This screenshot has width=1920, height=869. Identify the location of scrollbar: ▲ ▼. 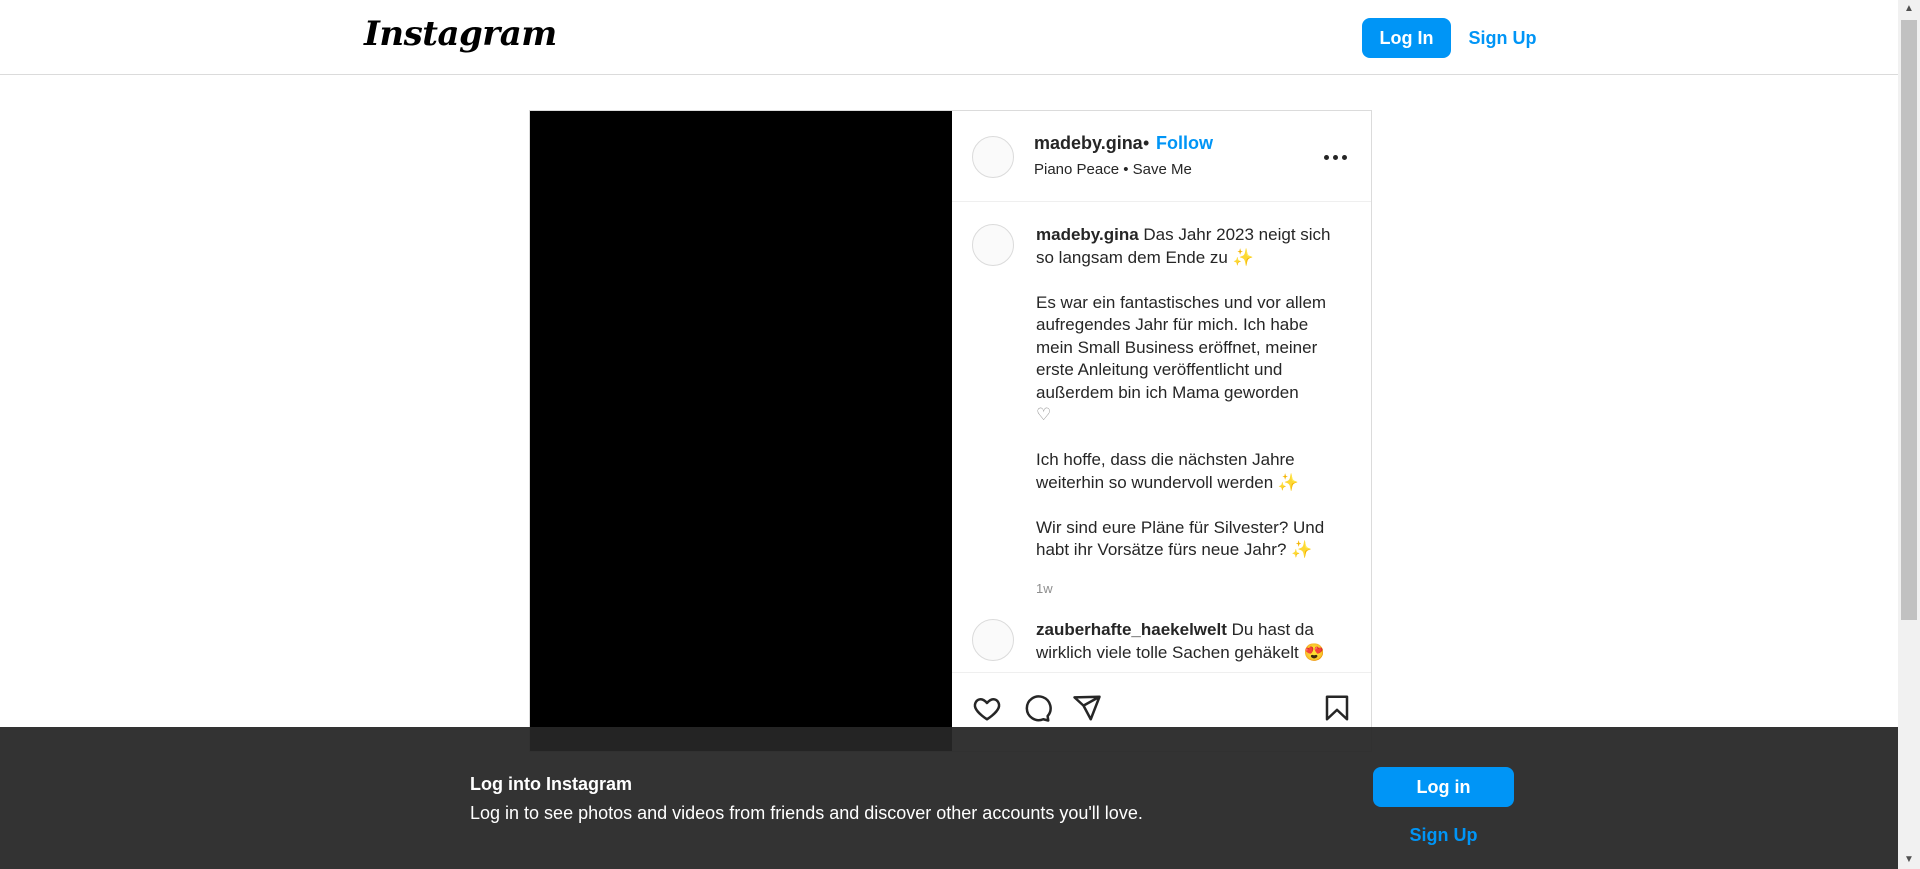
(1909, 434).